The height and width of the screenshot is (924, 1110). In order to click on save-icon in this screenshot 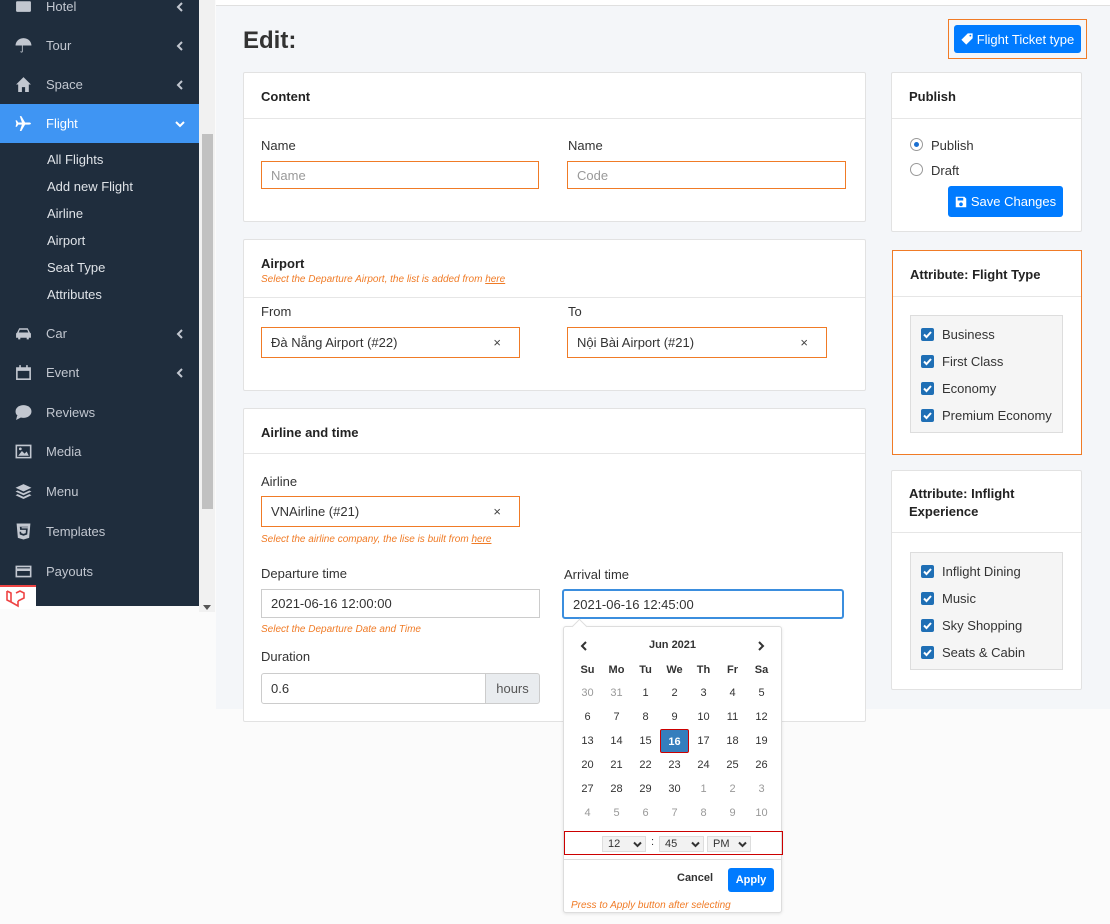, I will do `click(961, 201)`.